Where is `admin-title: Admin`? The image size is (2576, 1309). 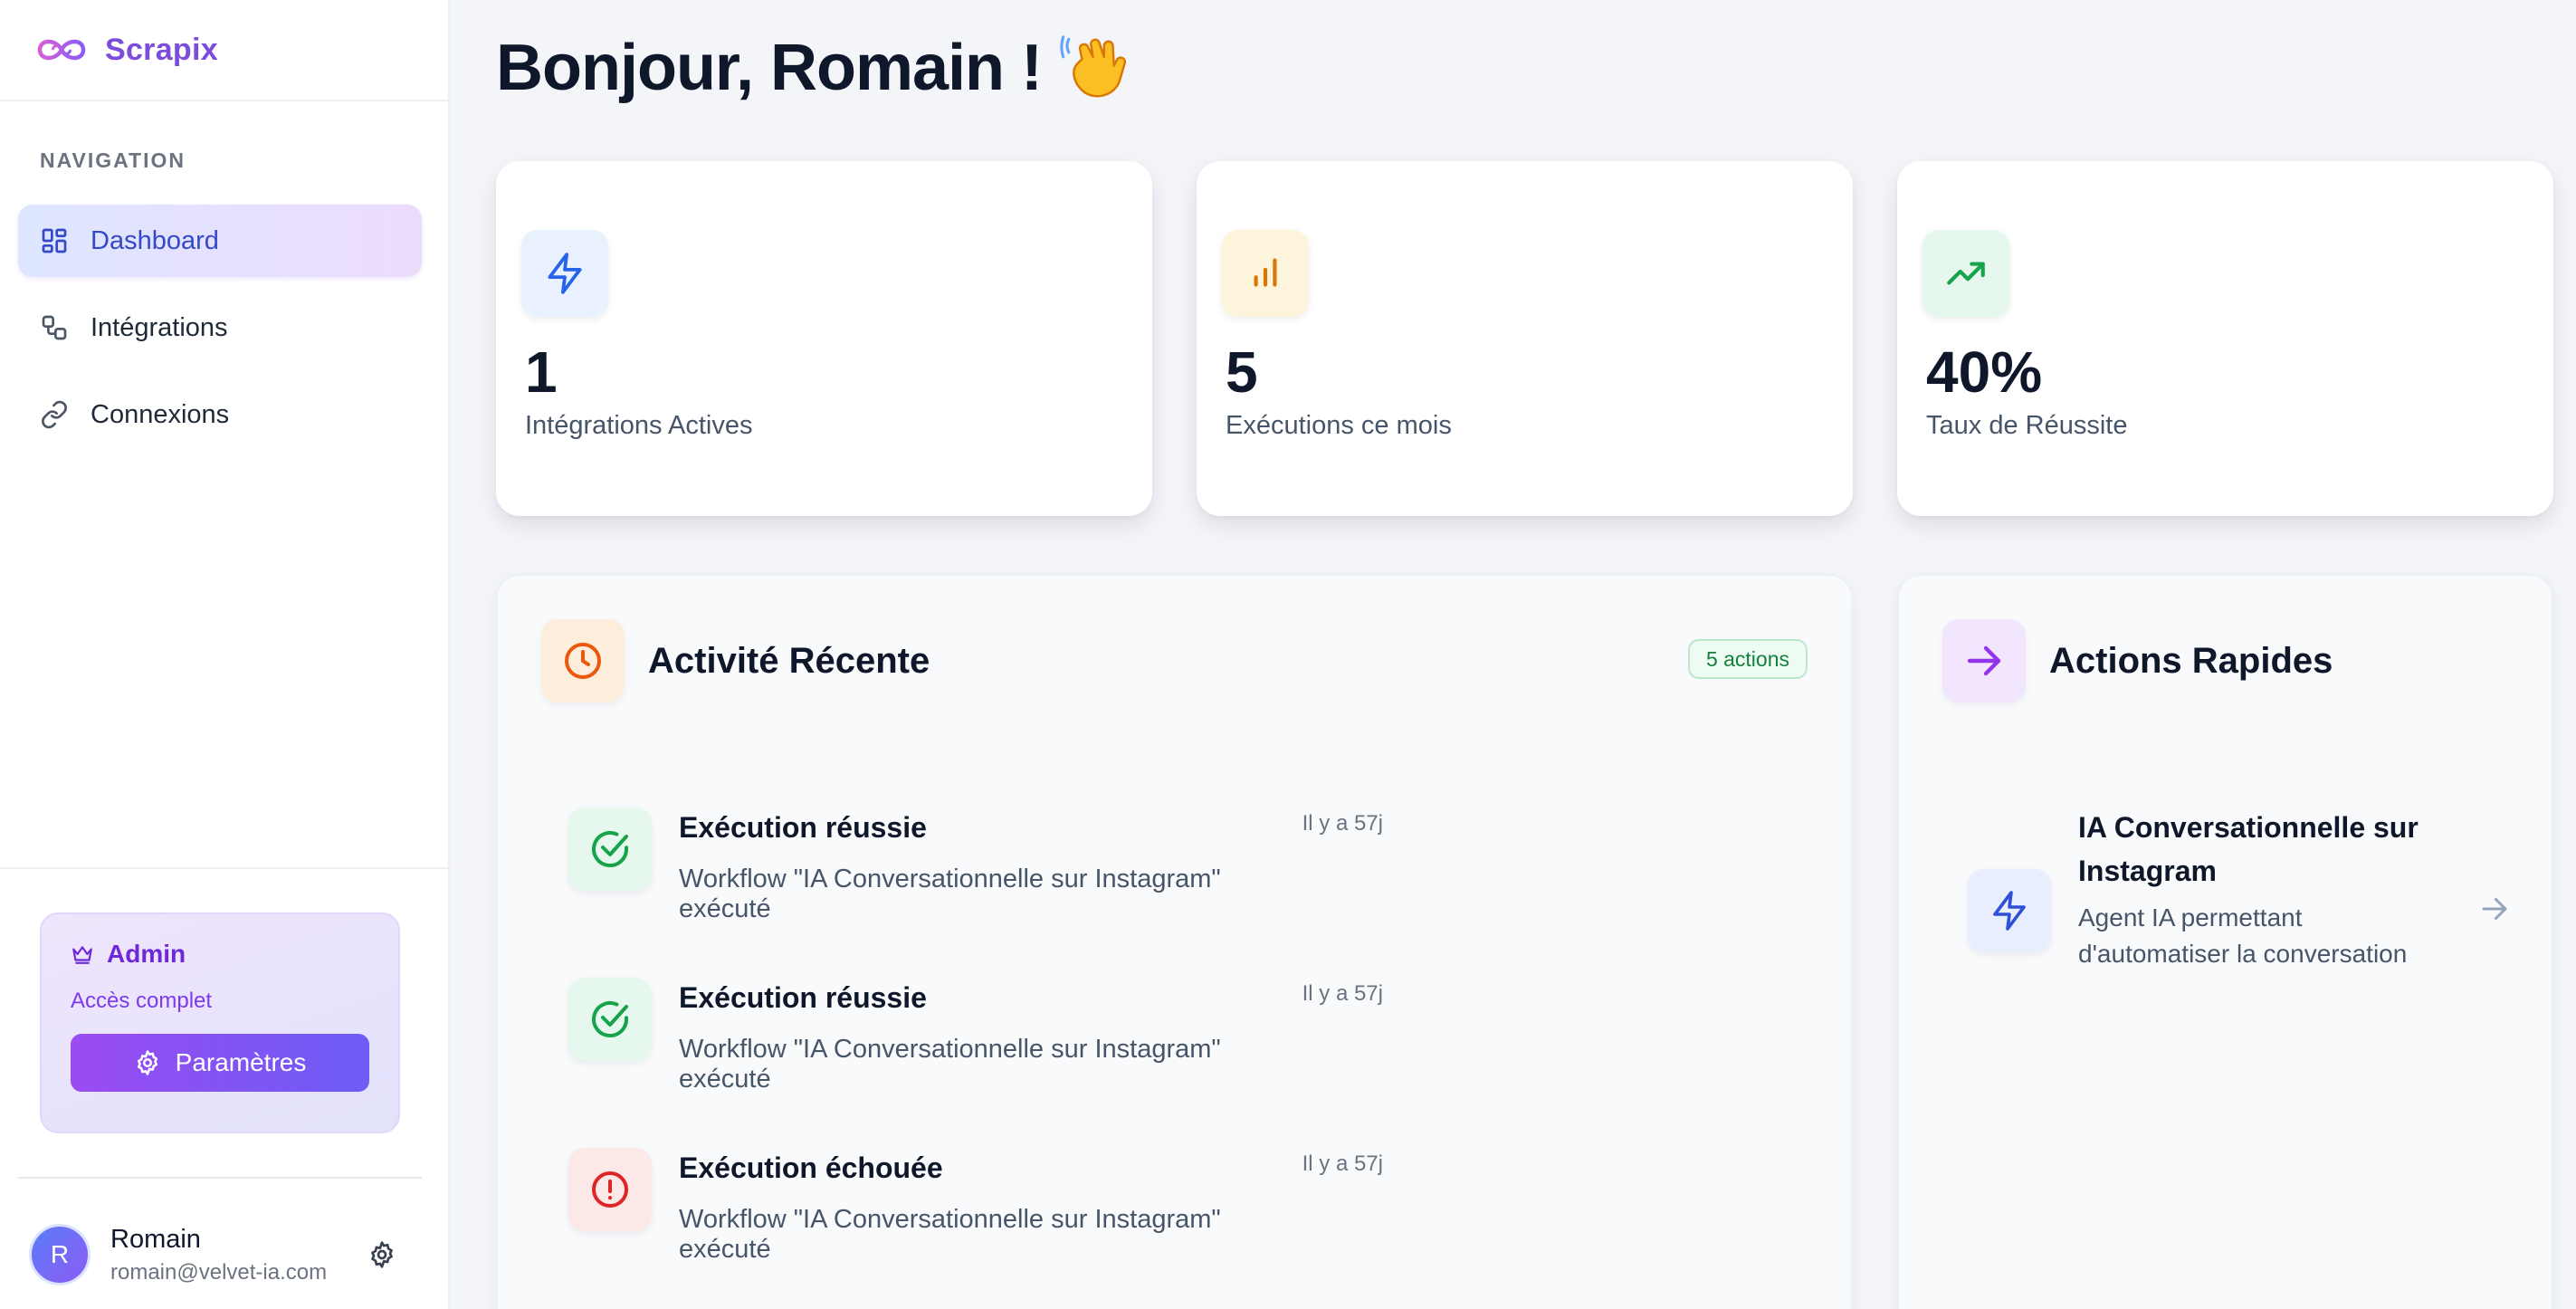 admin-title: Admin is located at coordinates (146, 954).